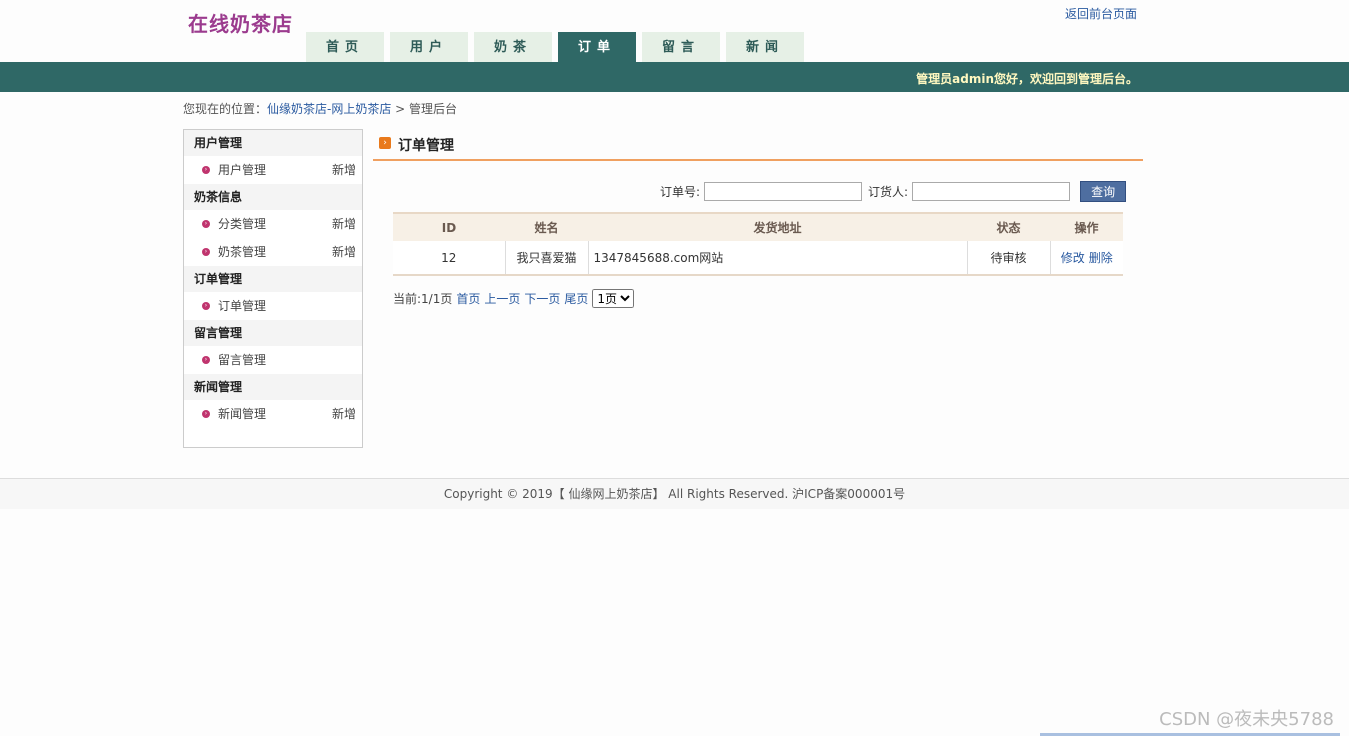 The width and height of the screenshot is (1349, 736). Describe the element at coordinates (433, 109) in the screenshot. I see `breadcrumb-current: 管理后台` at that location.